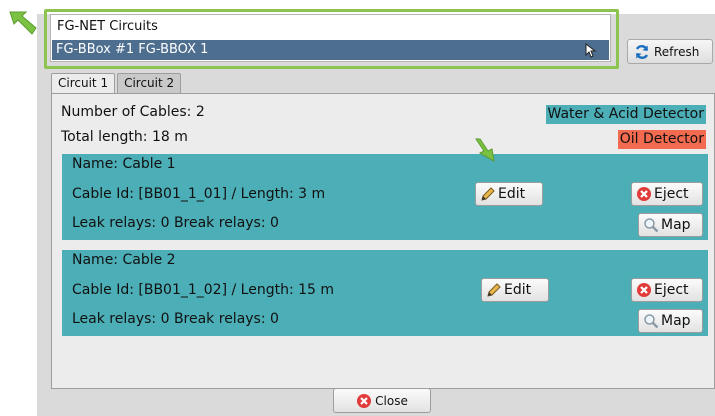  I want to click on cable-id-length: Cable Id: [BB01_1_01] / Length: 3 m, so click(199, 194).